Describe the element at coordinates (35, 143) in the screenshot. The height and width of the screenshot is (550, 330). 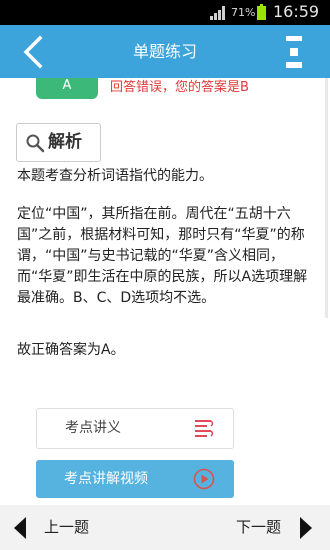
I see `search-icon` at that location.